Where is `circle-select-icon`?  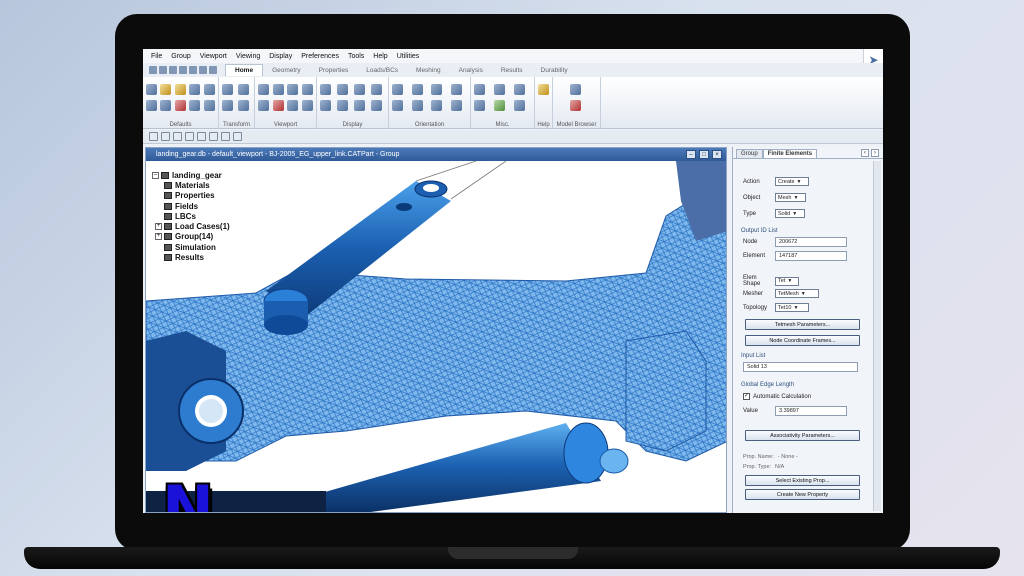 circle-select-icon is located at coordinates (189, 136).